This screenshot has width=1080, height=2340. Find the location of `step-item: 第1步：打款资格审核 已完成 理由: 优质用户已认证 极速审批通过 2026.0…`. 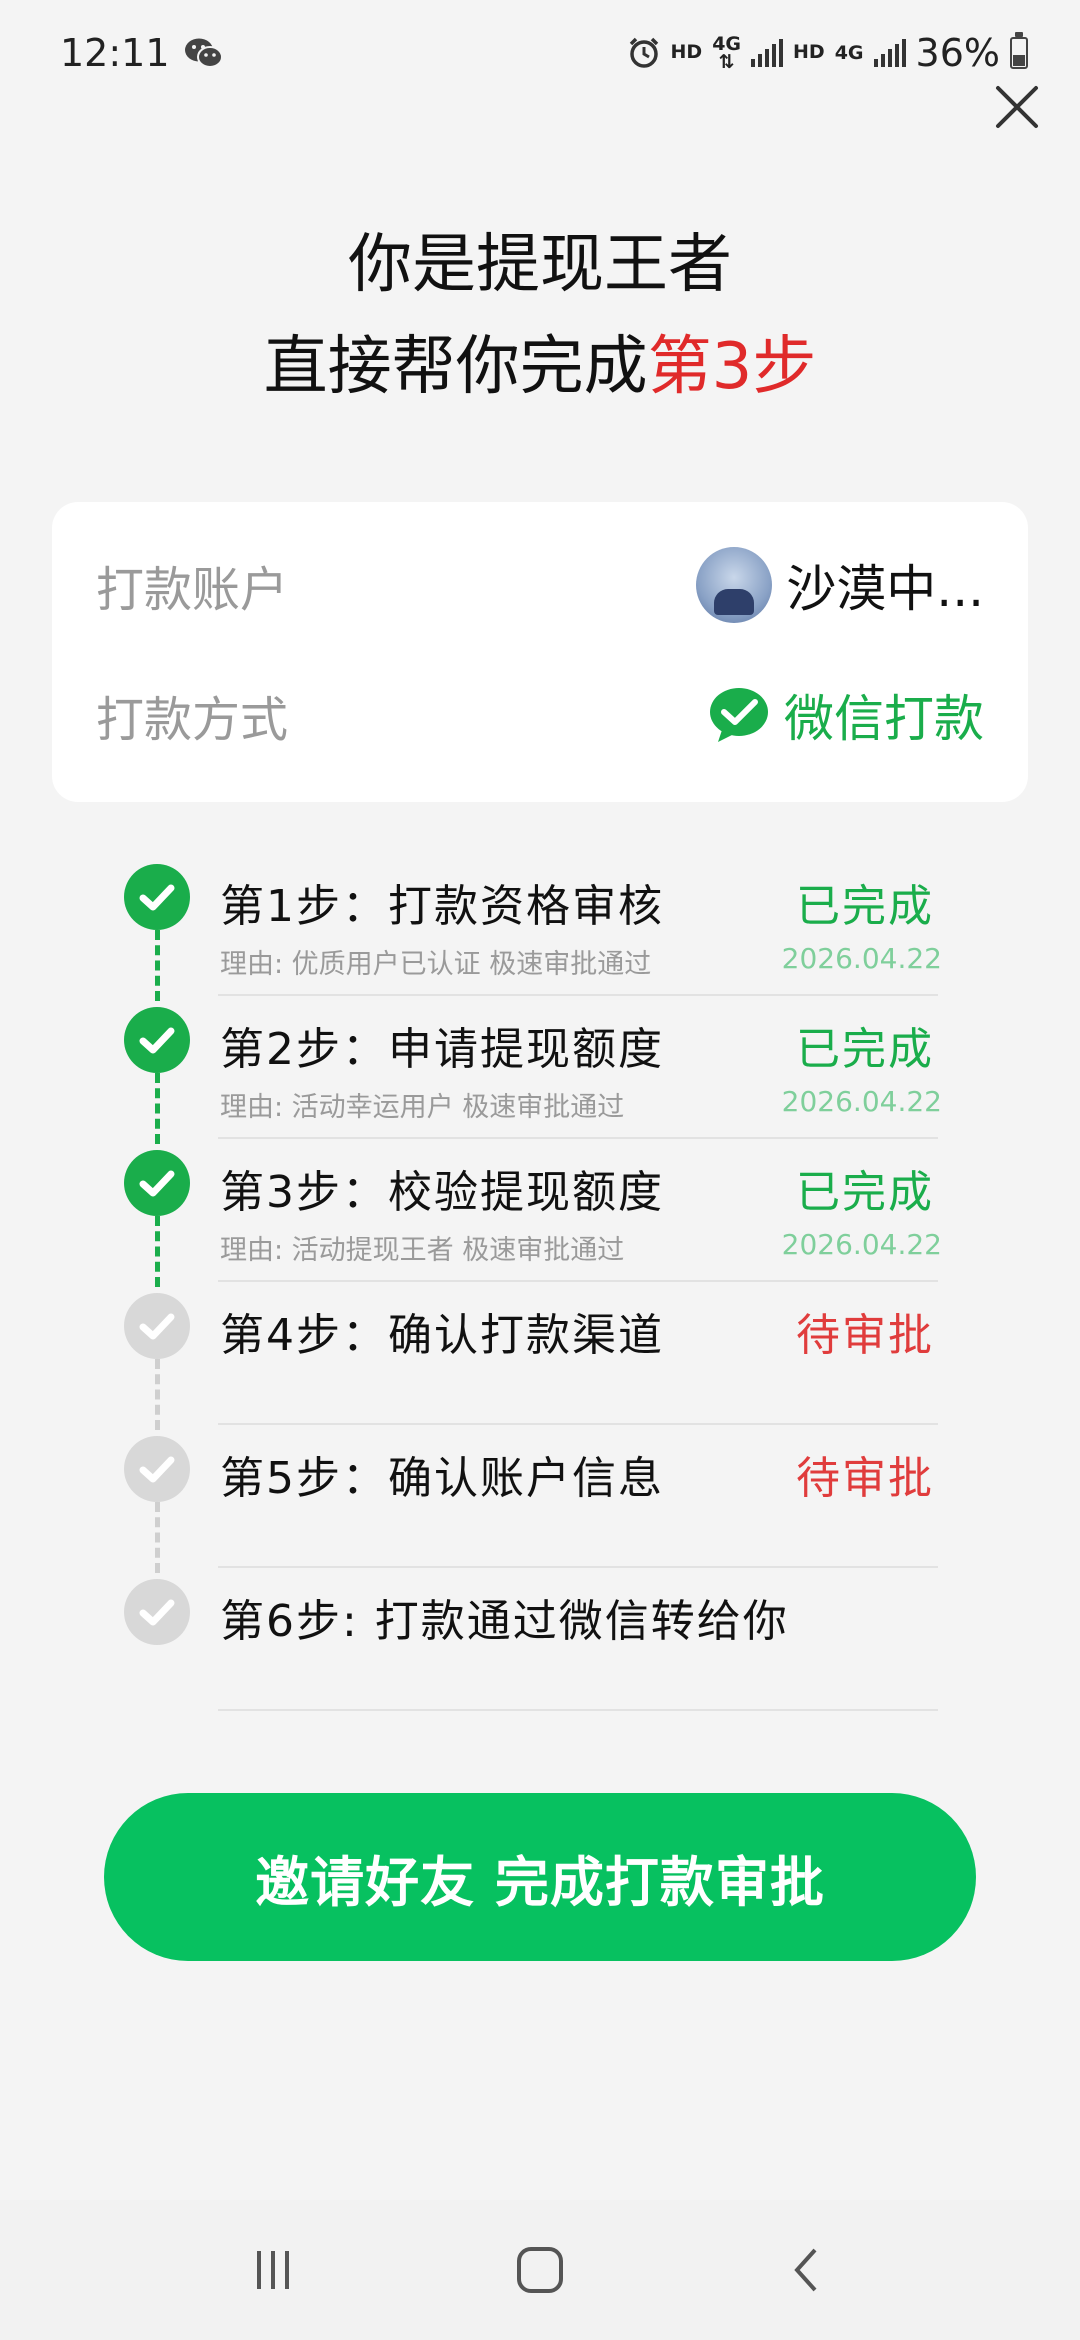

step-item: 第1步：打款资格审核 已完成 理由: 优质用户已认证 极速审批通过 2026.0… is located at coordinates (540, 929).